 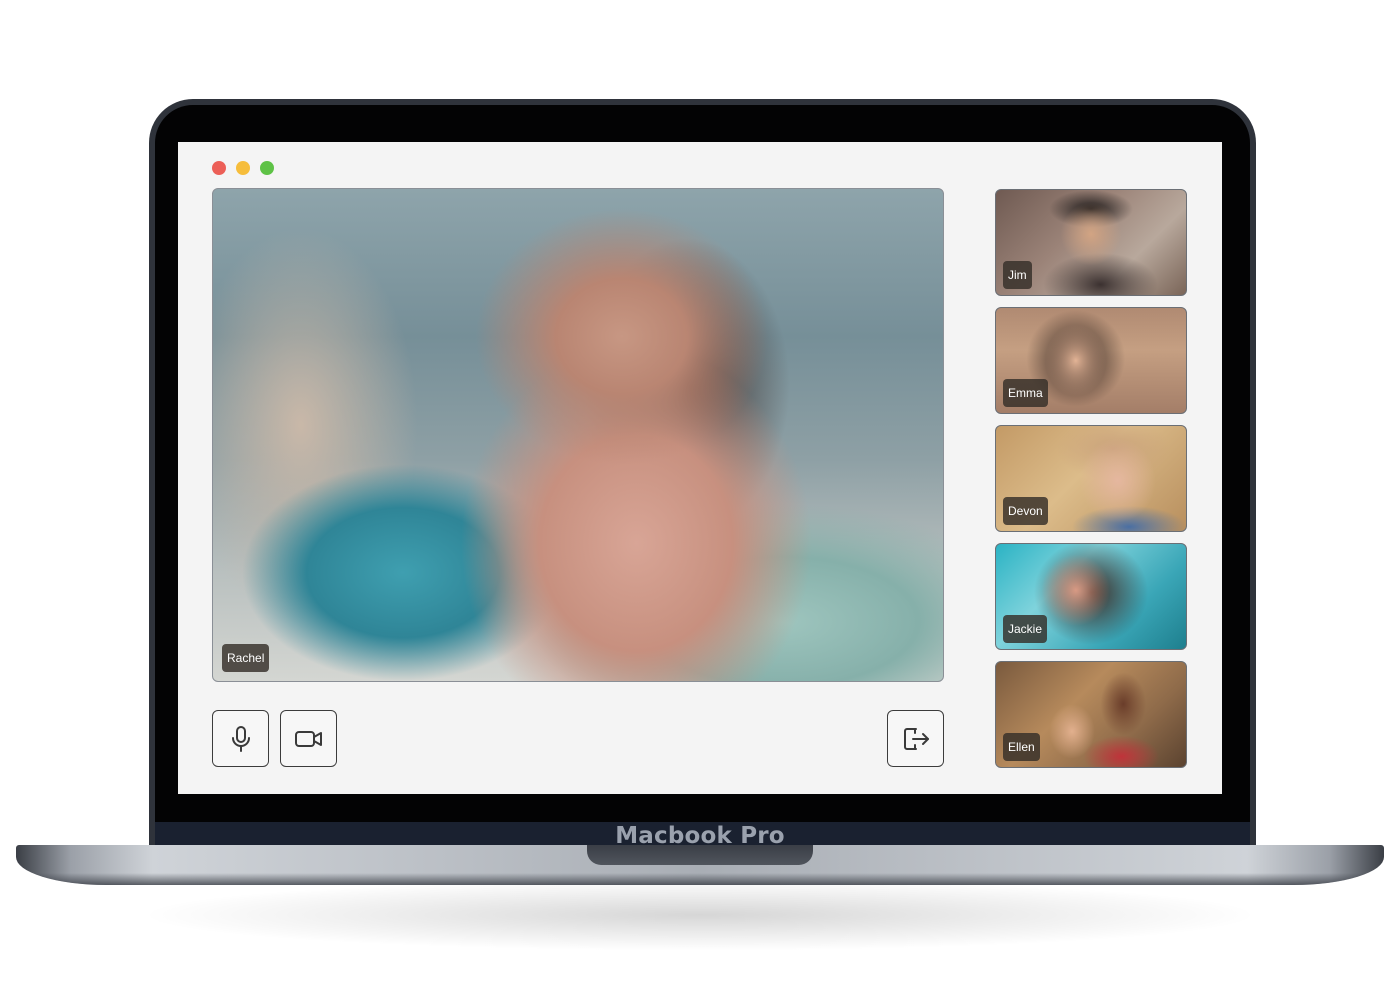 What do you see at coordinates (1091, 478) in the screenshot?
I see `participant-tile-devon: Devon` at bounding box center [1091, 478].